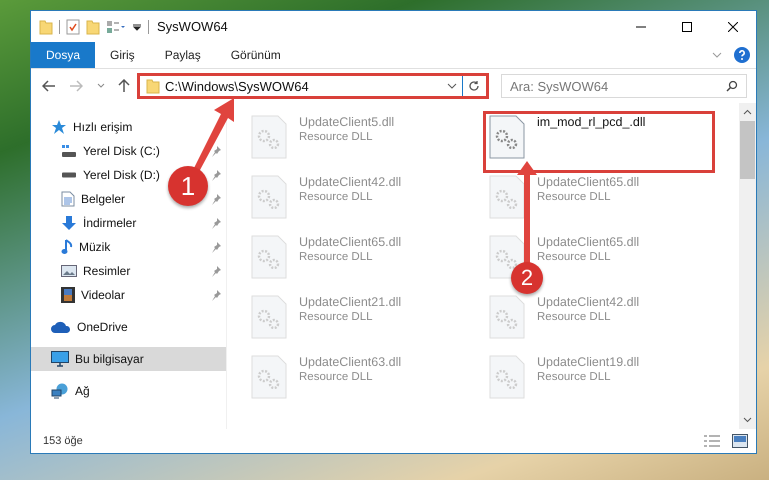 The image size is (769, 480). What do you see at coordinates (106, 271) in the screenshot?
I see `nav-item: Resimler` at bounding box center [106, 271].